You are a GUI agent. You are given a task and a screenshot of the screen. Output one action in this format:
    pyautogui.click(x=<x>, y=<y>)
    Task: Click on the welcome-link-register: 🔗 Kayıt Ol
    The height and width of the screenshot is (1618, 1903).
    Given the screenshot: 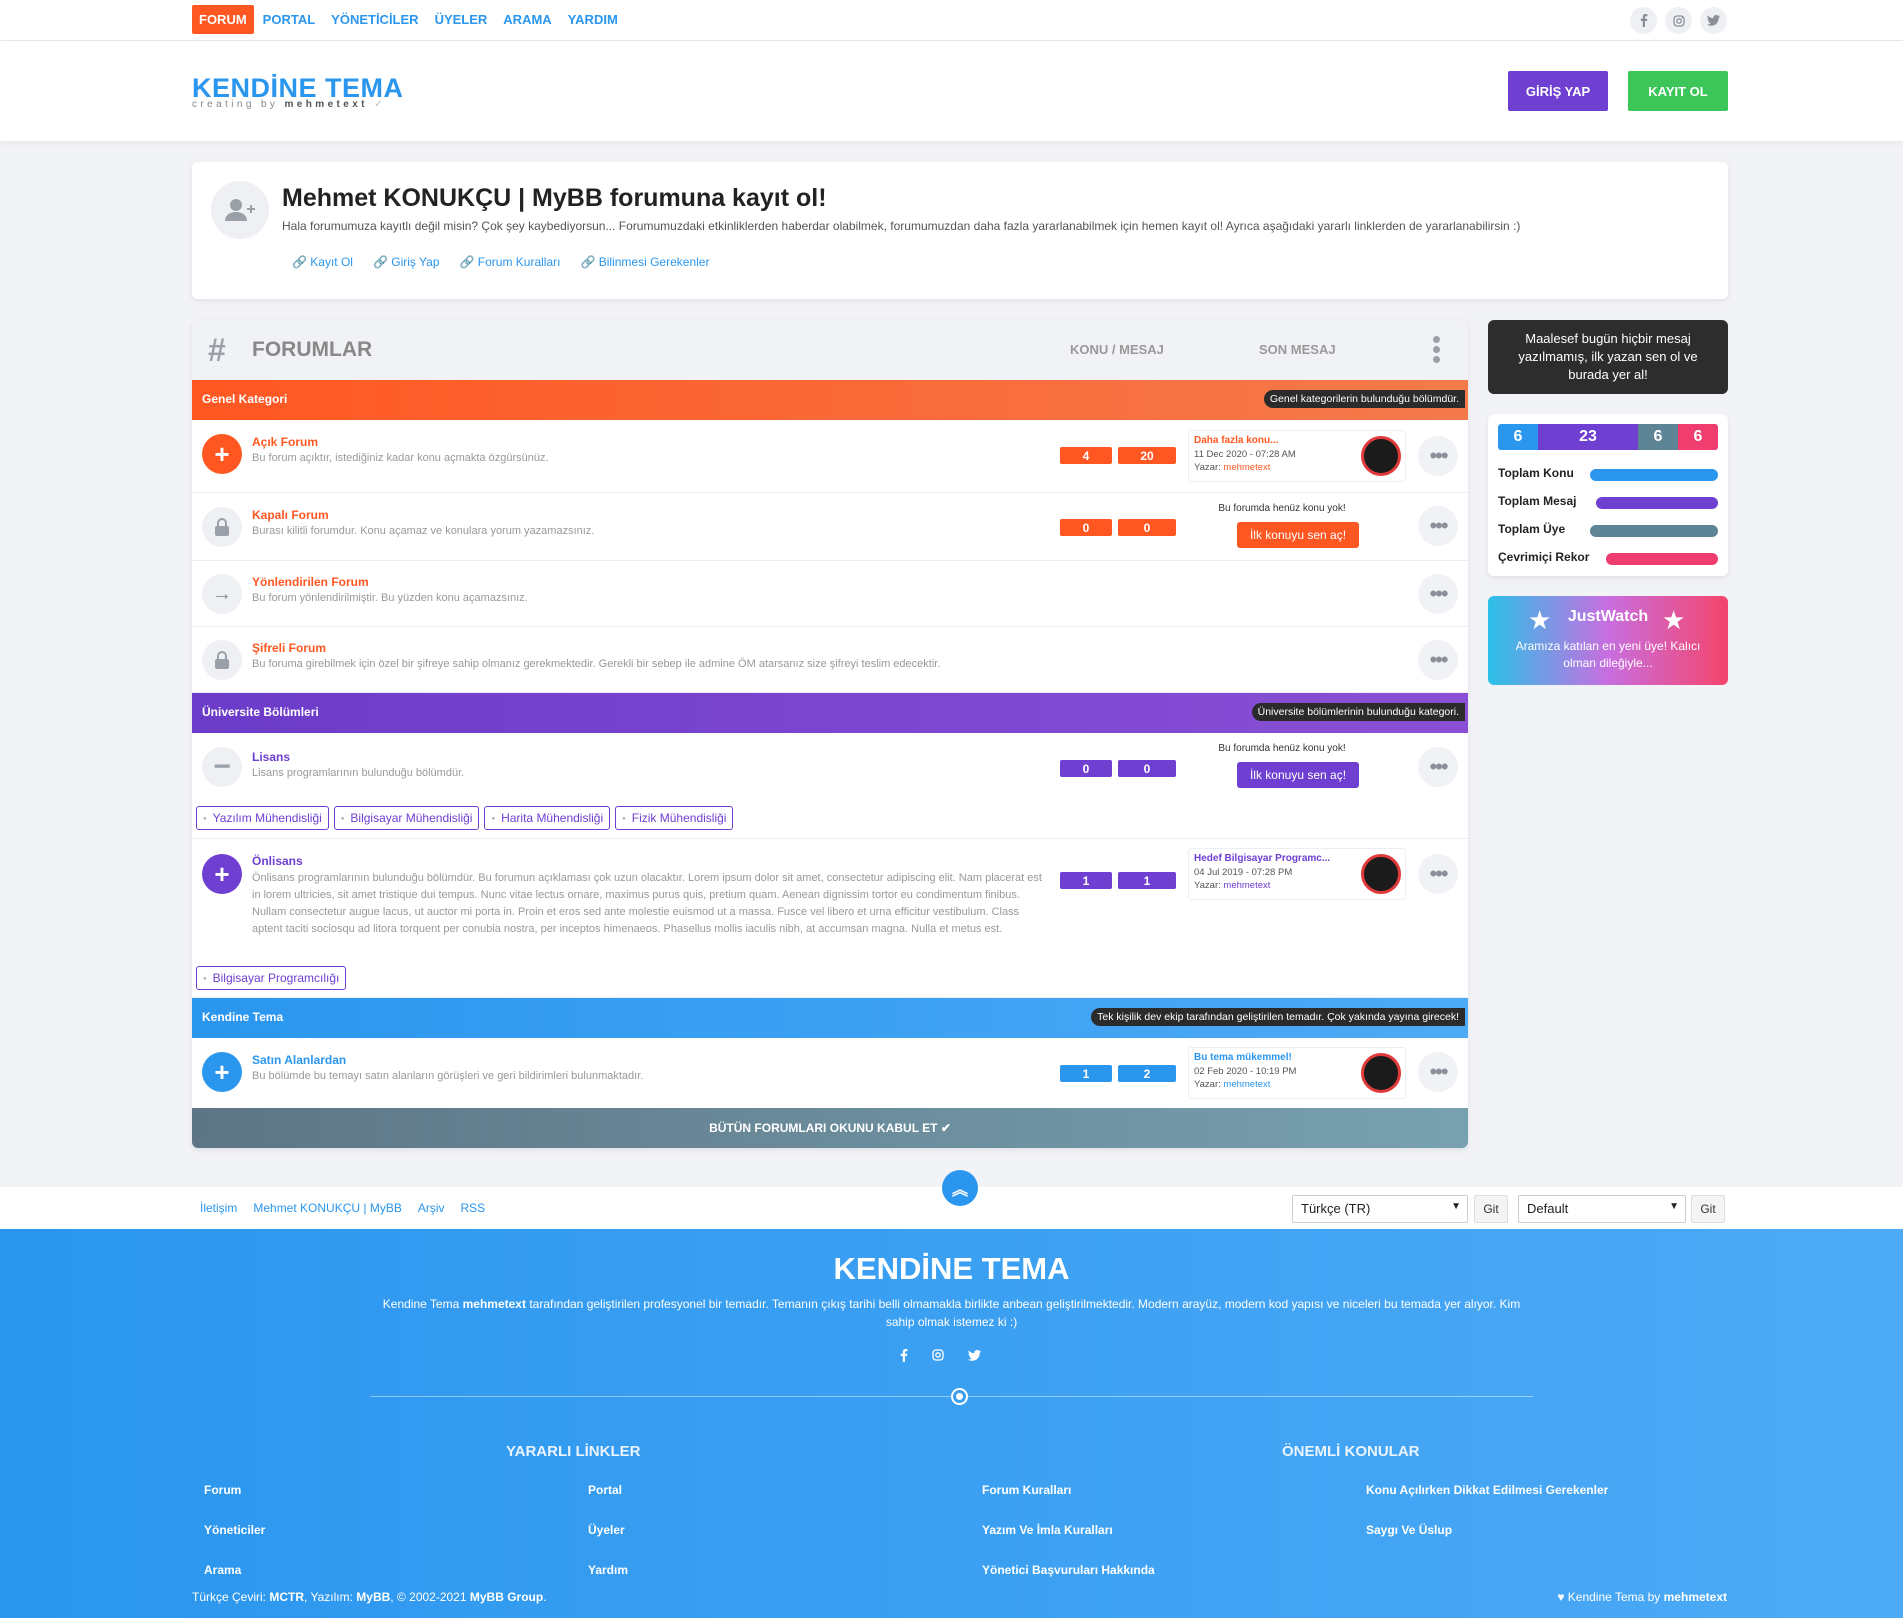 What is the action you would take?
    pyautogui.click(x=322, y=262)
    